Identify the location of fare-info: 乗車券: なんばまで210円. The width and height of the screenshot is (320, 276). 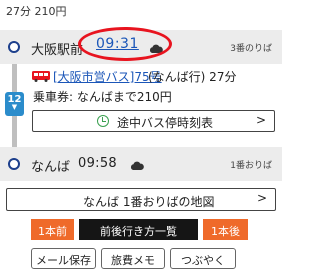
(102, 97).